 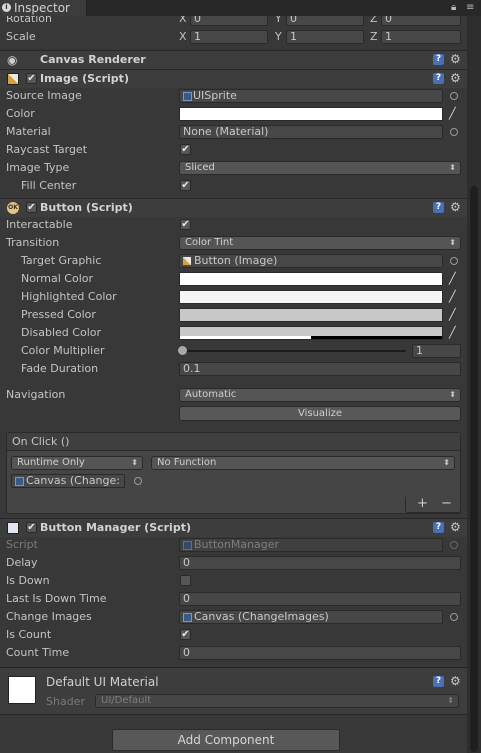 What do you see at coordinates (28, 580) in the screenshot?
I see `is-down-label: Is Down` at bounding box center [28, 580].